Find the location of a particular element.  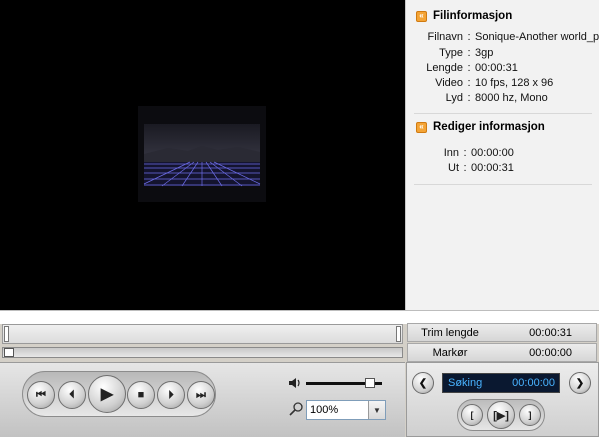

skip-end-button: ⏭ is located at coordinates (201, 395).